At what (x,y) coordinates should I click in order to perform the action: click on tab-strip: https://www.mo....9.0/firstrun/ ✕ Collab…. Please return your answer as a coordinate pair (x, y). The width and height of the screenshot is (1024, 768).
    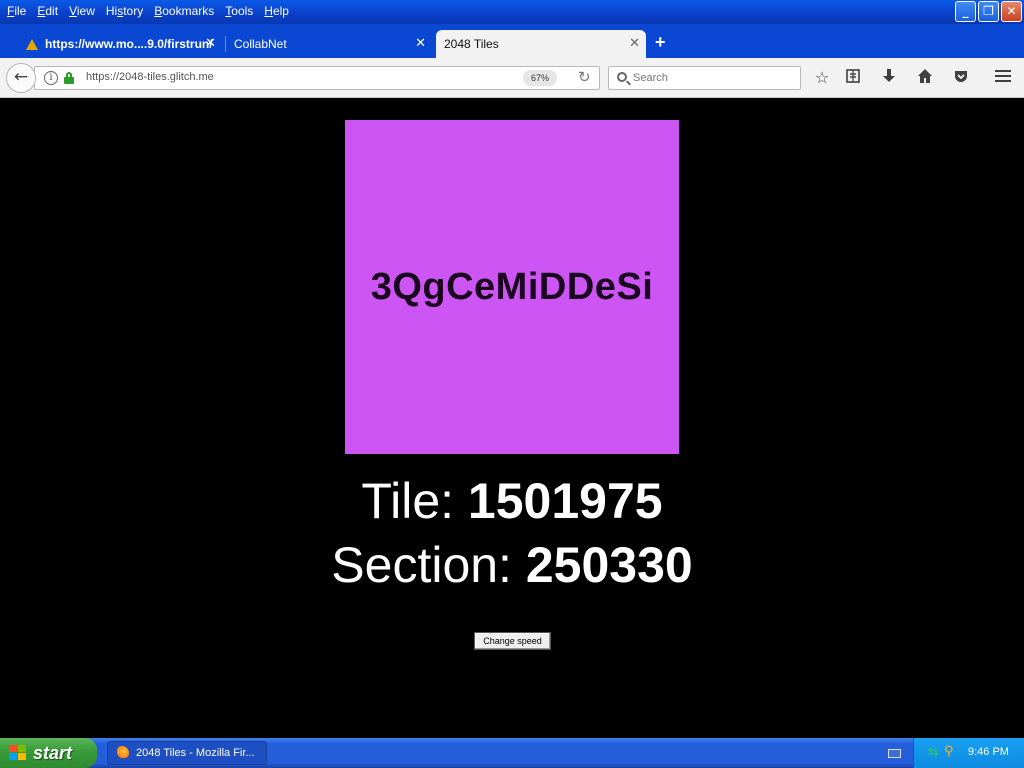
    Looking at the image, I should click on (512, 41).